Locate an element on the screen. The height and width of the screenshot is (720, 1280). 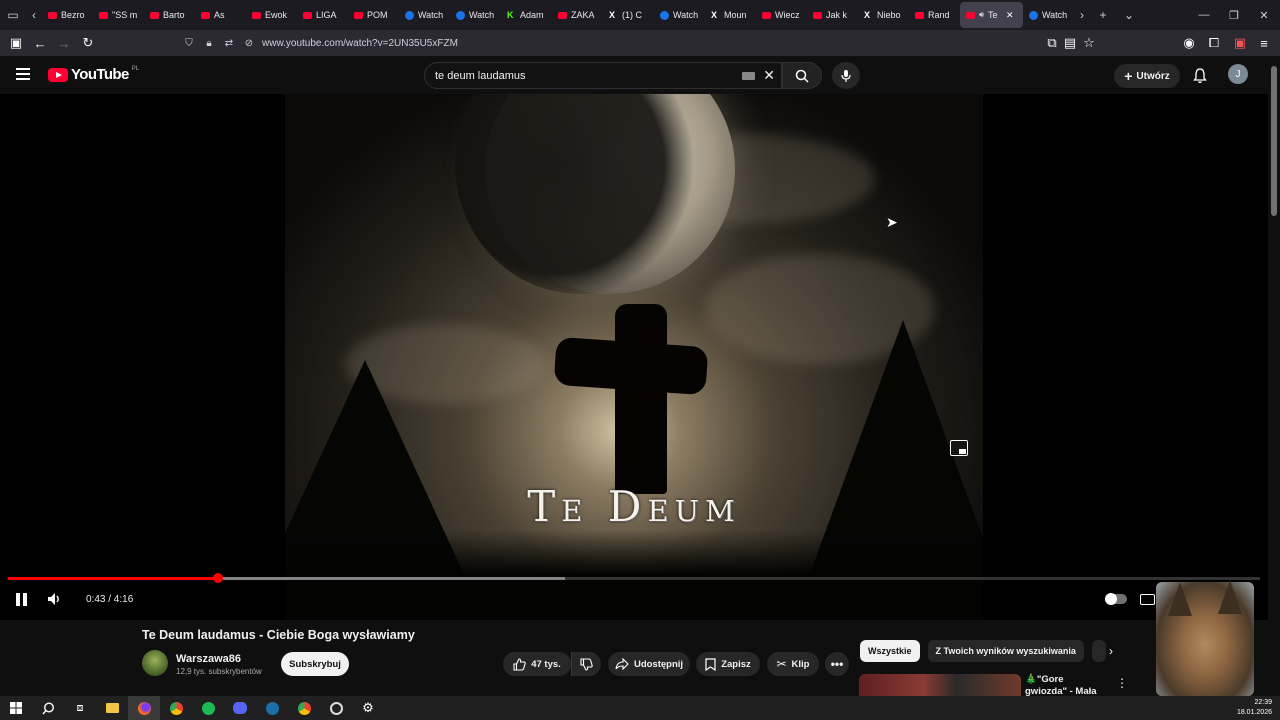
subtitles-button is located at coordinates (1147, 599).